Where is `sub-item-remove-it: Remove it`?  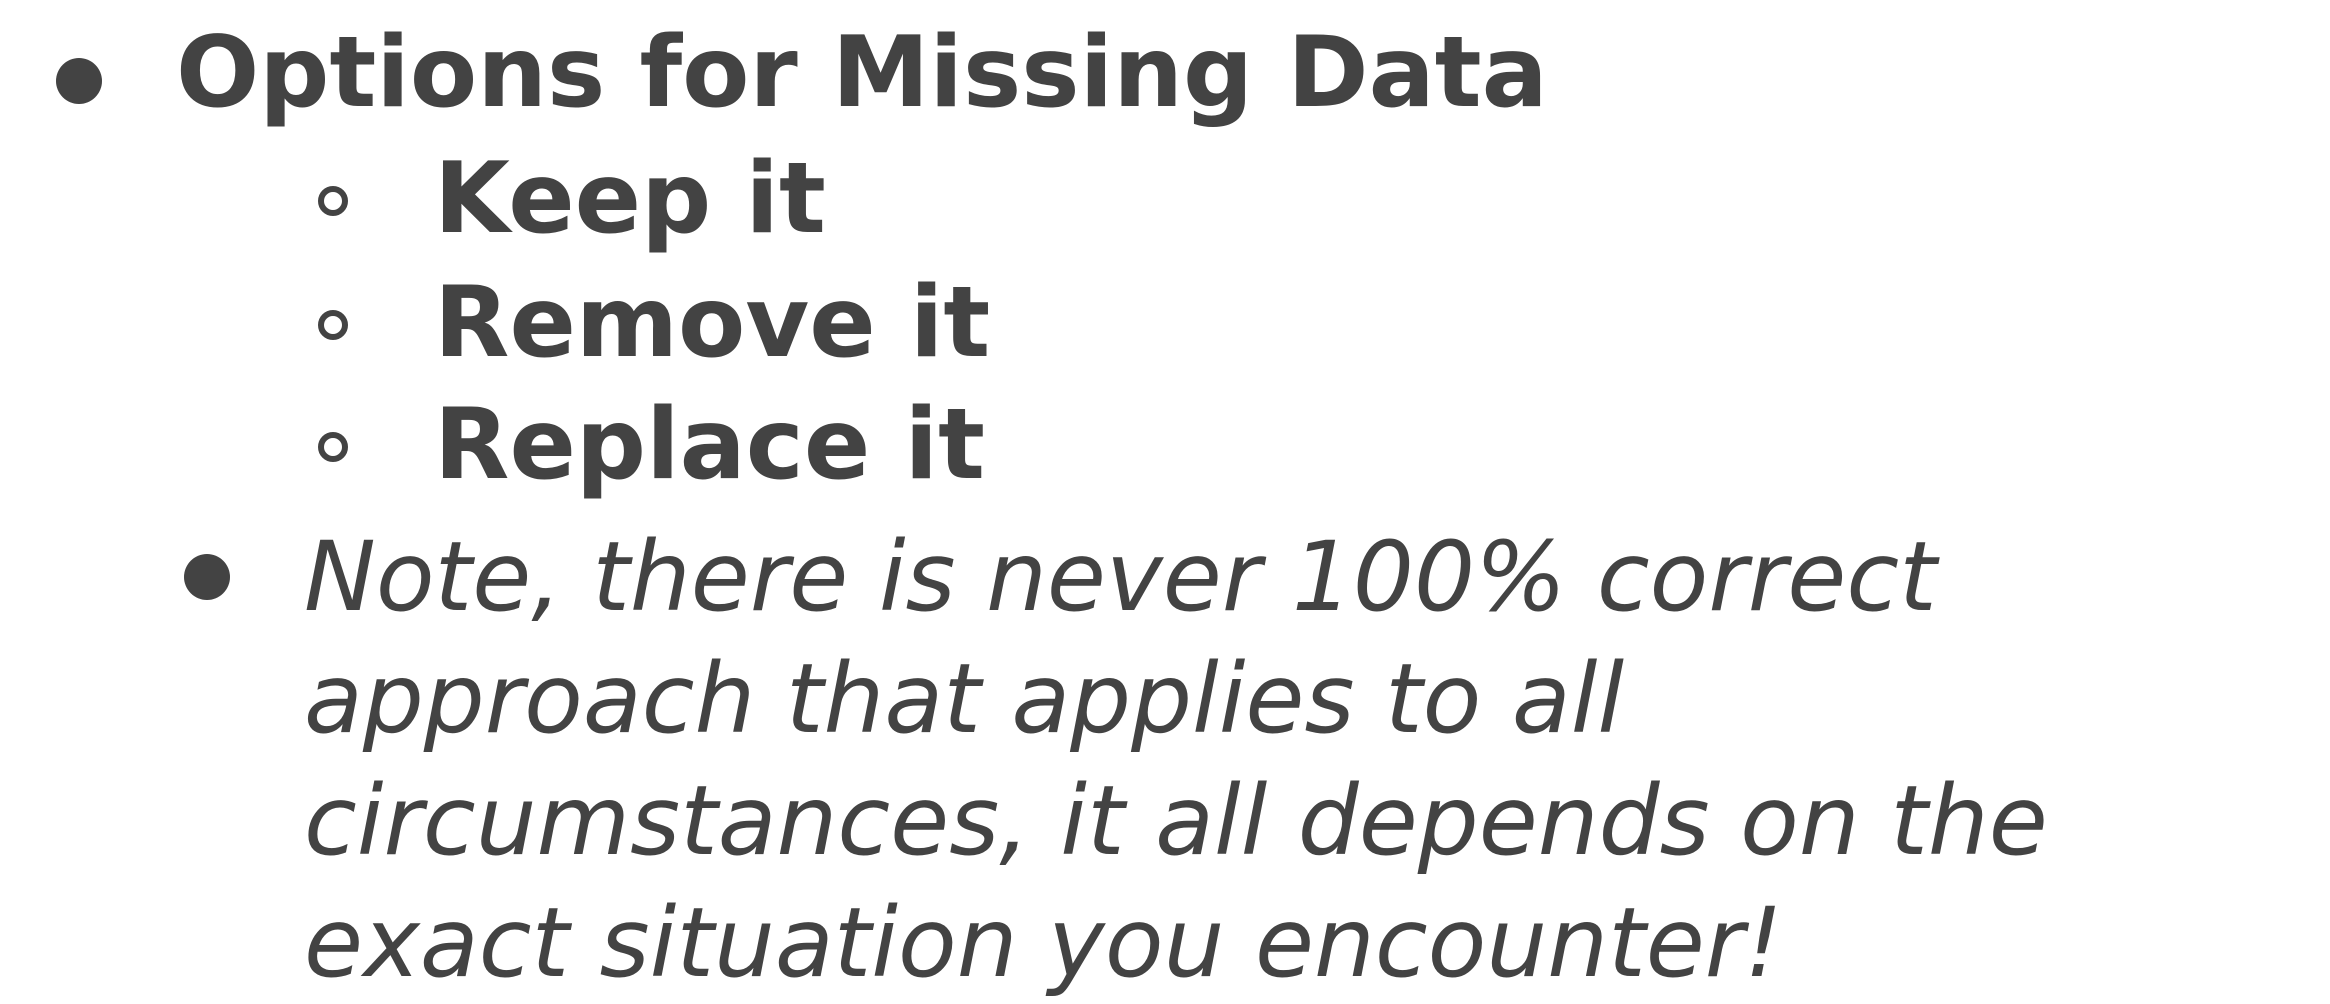 sub-item-remove-it: Remove it is located at coordinates (712, 323).